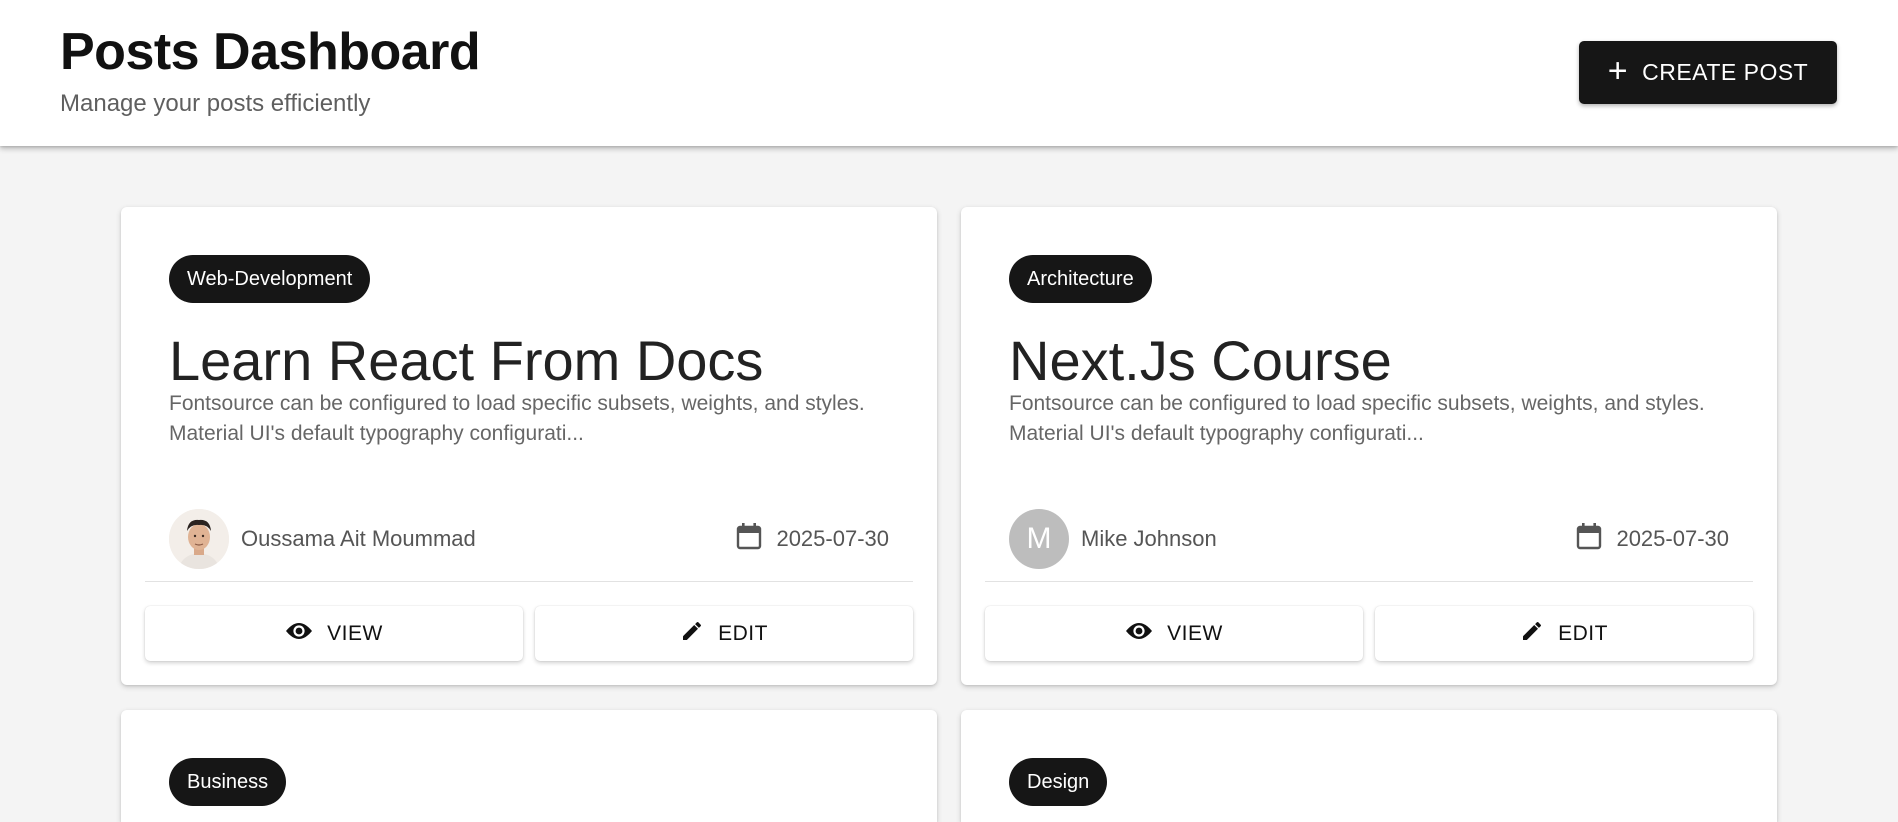 This screenshot has height=822, width=1898. What do you see at coordinates (1080, 279) in the screenshot?
I see `category-badge: Architecture` at bounding box center [1080, 279].